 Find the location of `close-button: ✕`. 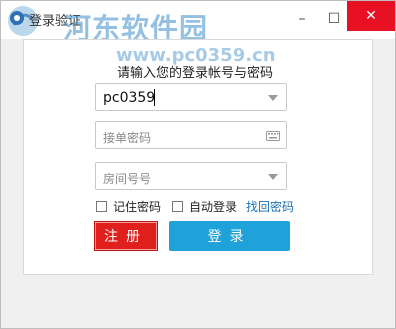

close-button: ✕ is located at coordinates (371, 16).